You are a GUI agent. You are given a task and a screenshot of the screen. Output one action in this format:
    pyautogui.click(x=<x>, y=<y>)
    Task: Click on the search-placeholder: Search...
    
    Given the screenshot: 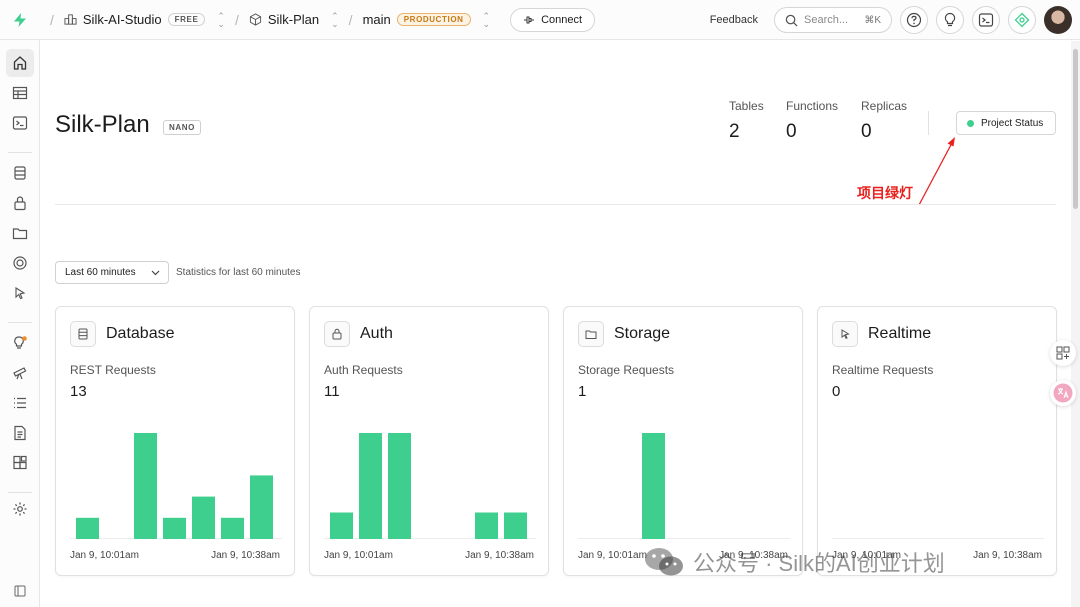 What is the action you would take?
    pyautogui.click(x=826, y=20)
    